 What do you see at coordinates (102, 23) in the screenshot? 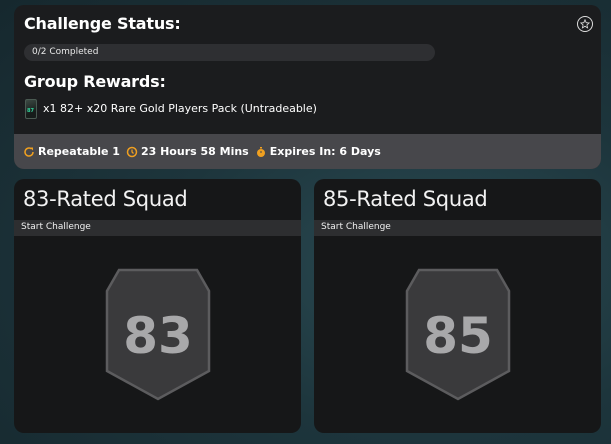
I see `challenge-status-title: Challenge Status:` at bounding box center [102, 23].